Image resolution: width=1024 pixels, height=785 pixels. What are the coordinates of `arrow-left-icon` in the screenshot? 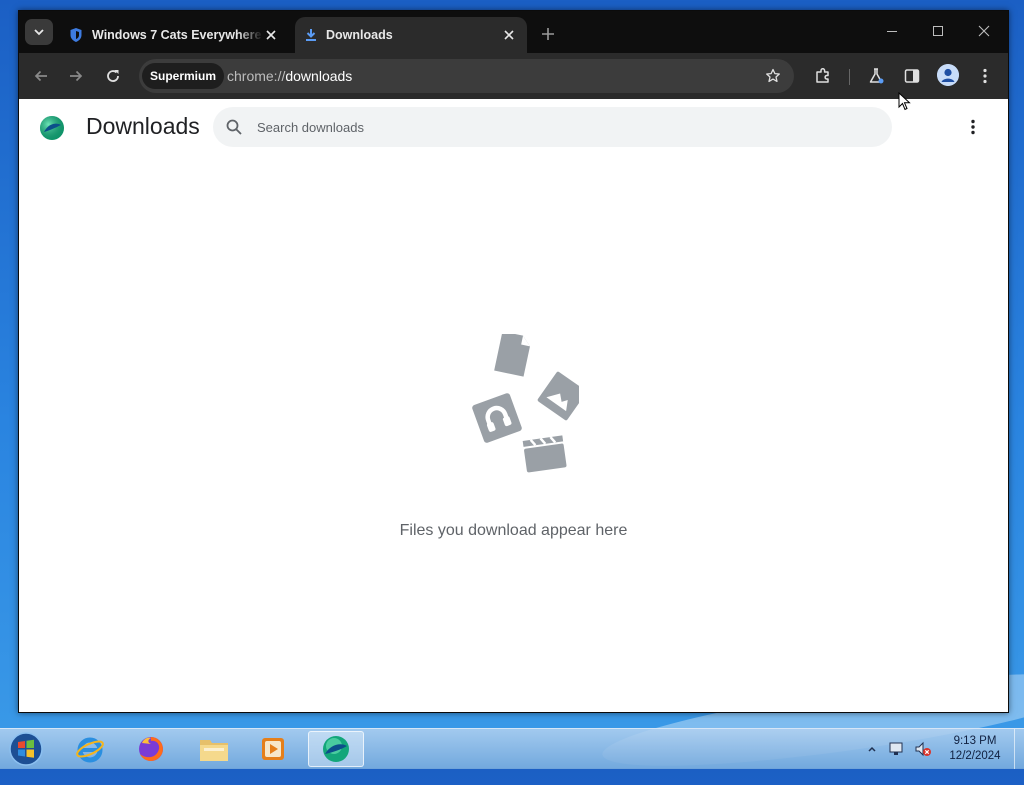 It's located at (40, 76).